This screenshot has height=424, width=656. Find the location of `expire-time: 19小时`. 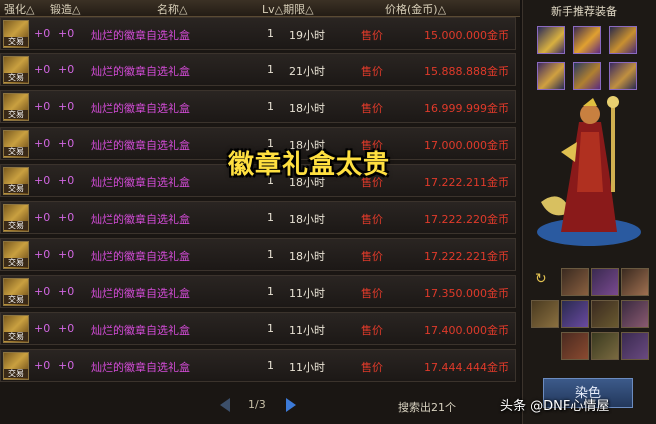

expire-time: 19小时 is located at coordinates (307, 35).